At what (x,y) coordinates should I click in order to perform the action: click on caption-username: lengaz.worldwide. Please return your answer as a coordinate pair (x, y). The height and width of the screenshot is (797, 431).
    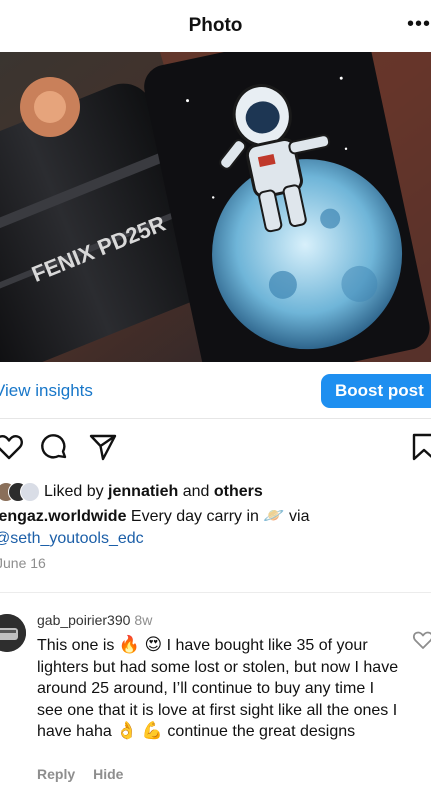
    Looking at the image, I should click on (63, 516).